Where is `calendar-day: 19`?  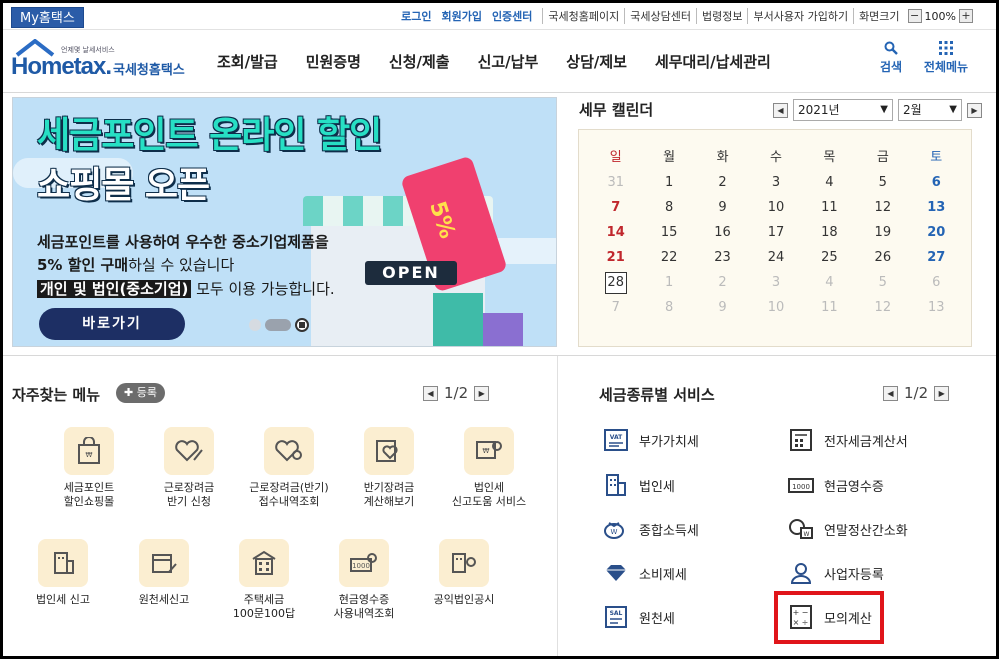
calendar-day: 19 is located at coordinates (882, 232).